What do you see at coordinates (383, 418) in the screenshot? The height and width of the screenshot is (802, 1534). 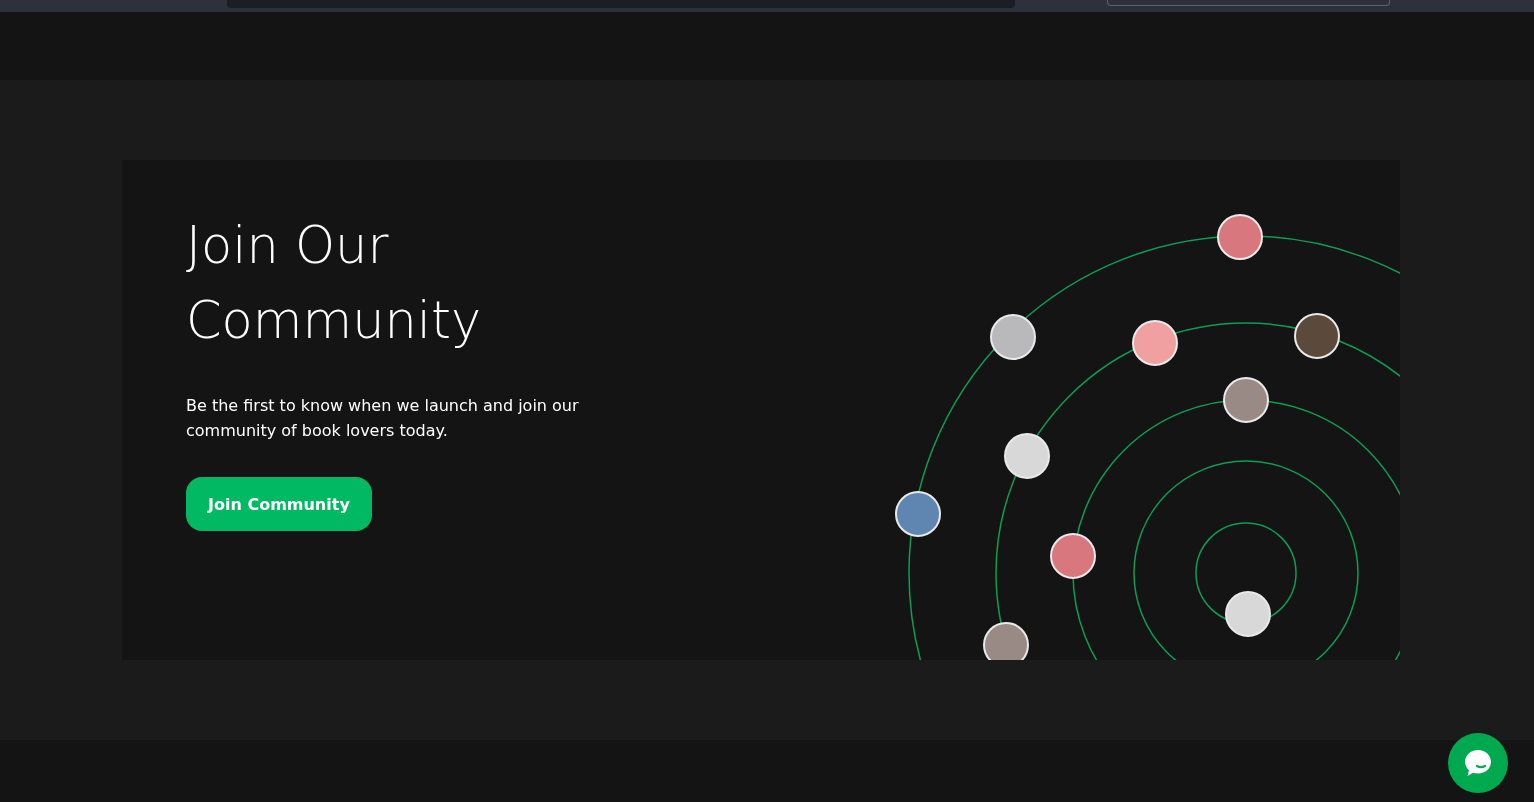 I see `description-text: Be the first to know when we launch and join our community of book lovers today.` at bounding box center [383, 418].